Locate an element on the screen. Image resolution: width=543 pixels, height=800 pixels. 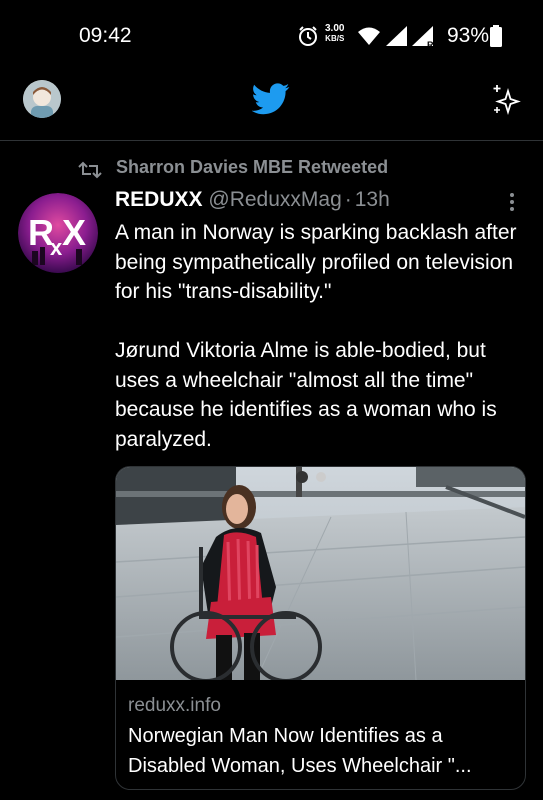
more-options-icon is located at coordinates (512, 202).